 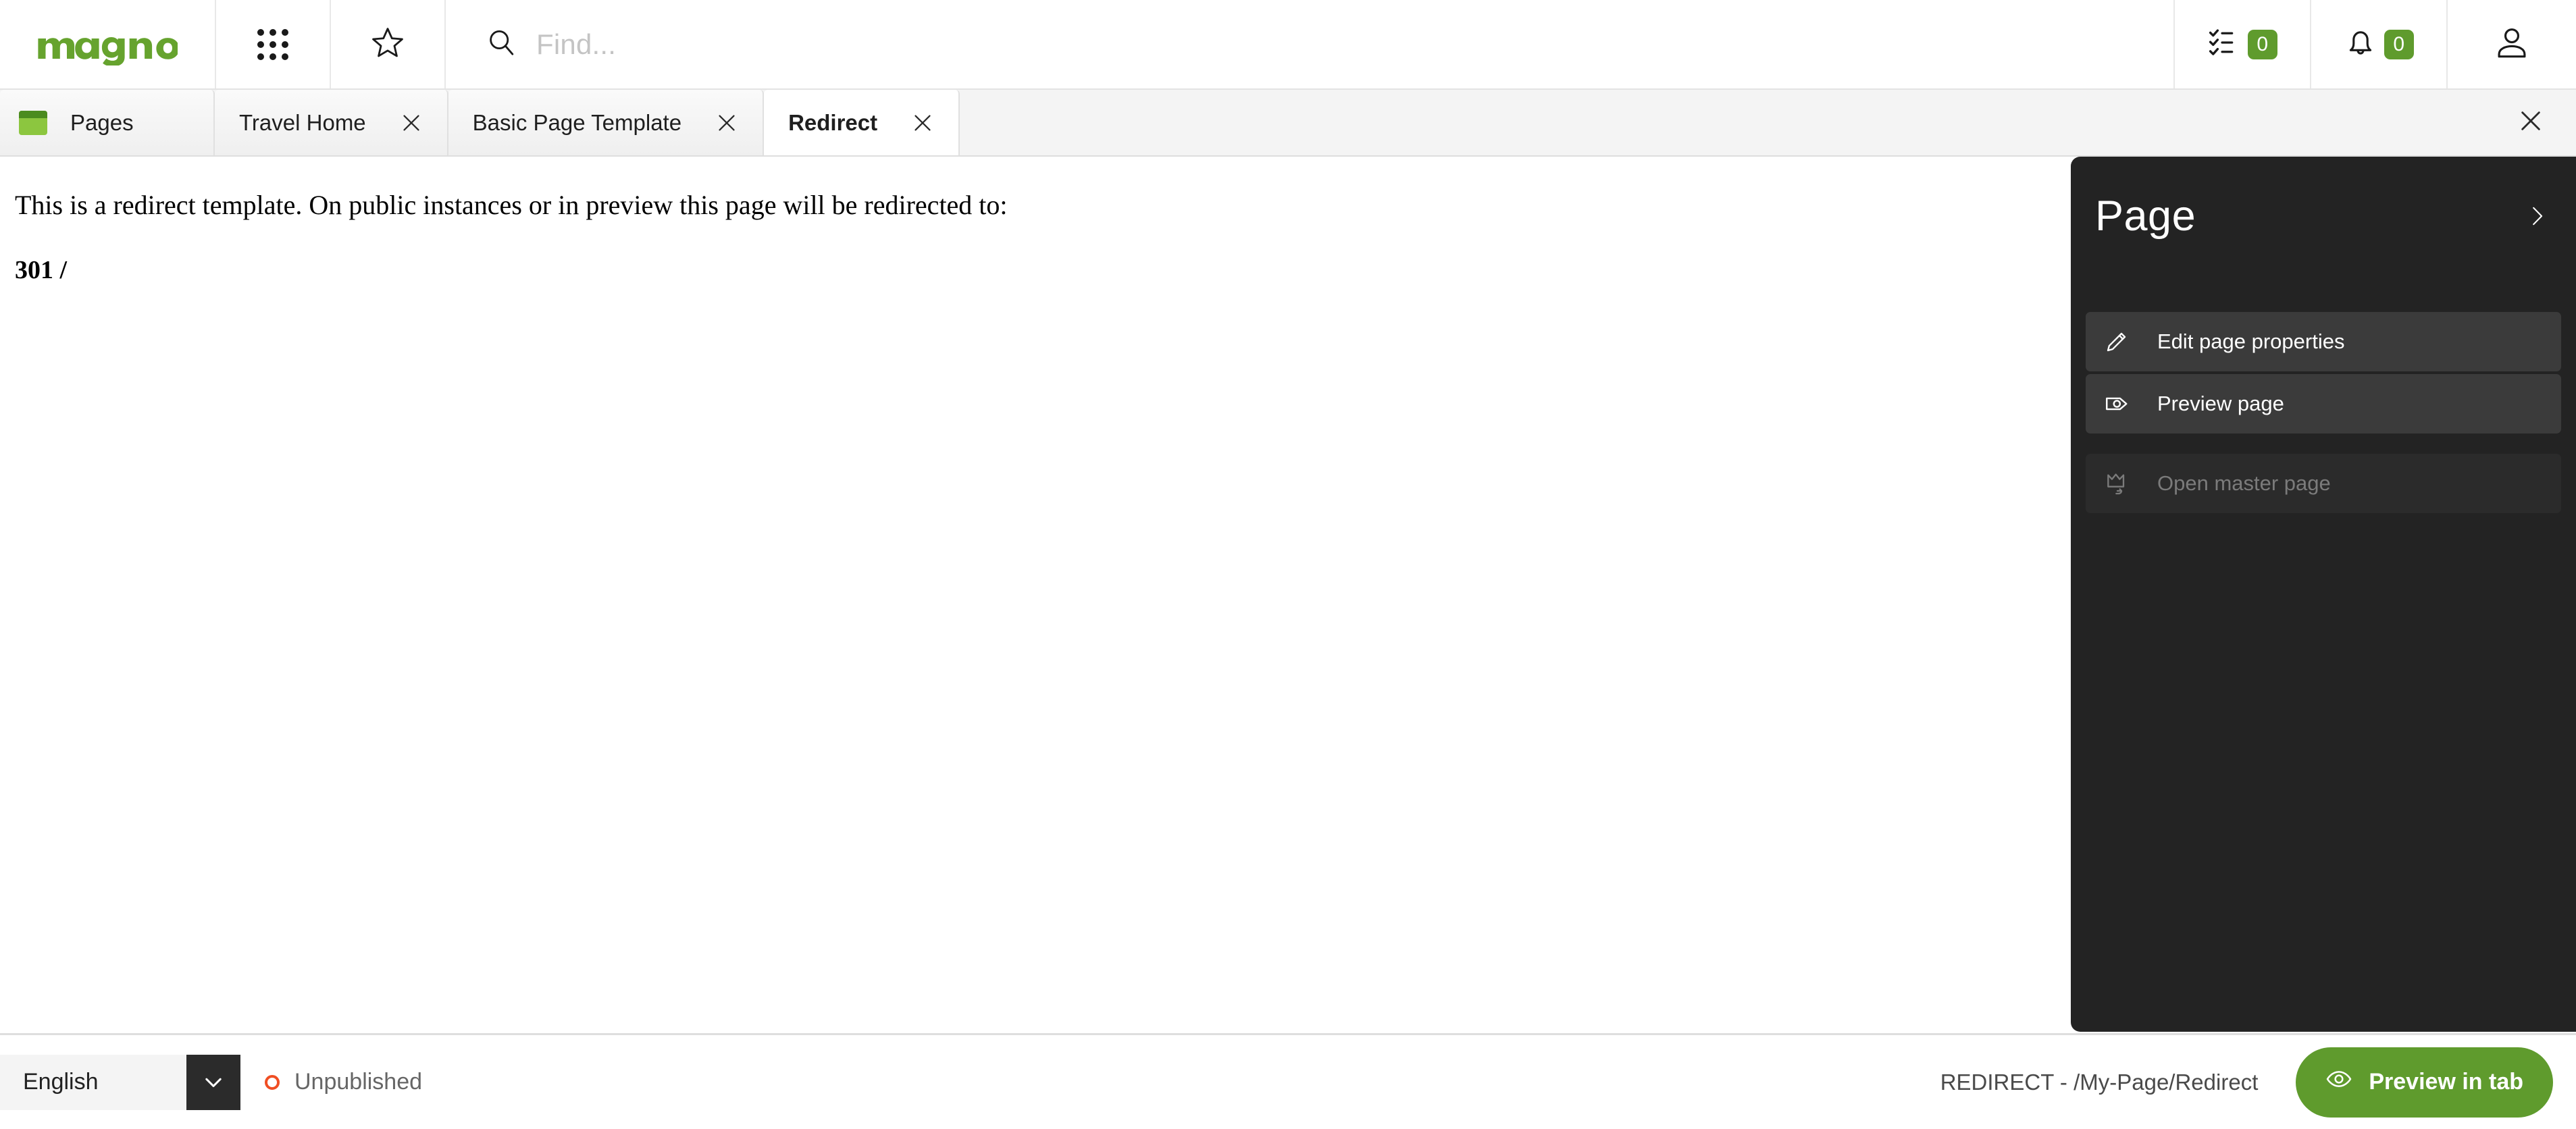 I want to click on tab-travel-home: Travel Home, so click(x=331, y=123).